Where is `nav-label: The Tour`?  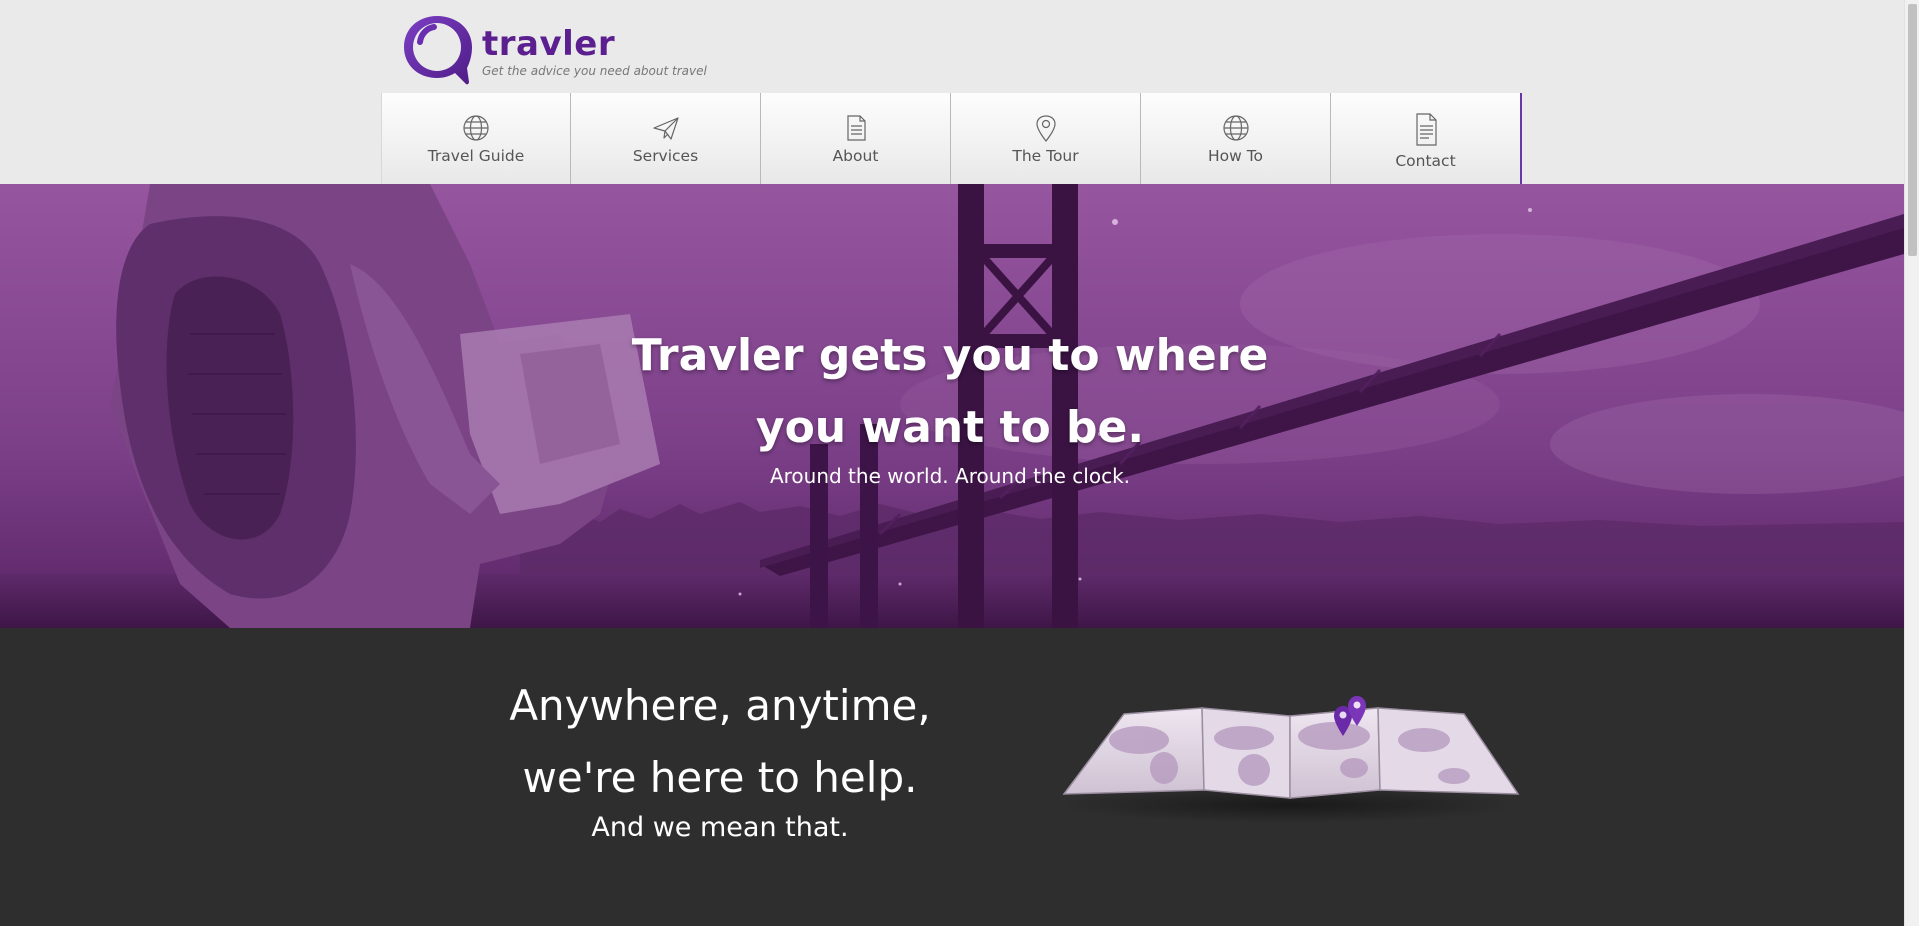 nav-label: The Tour is located at coordinates (1045, 156).